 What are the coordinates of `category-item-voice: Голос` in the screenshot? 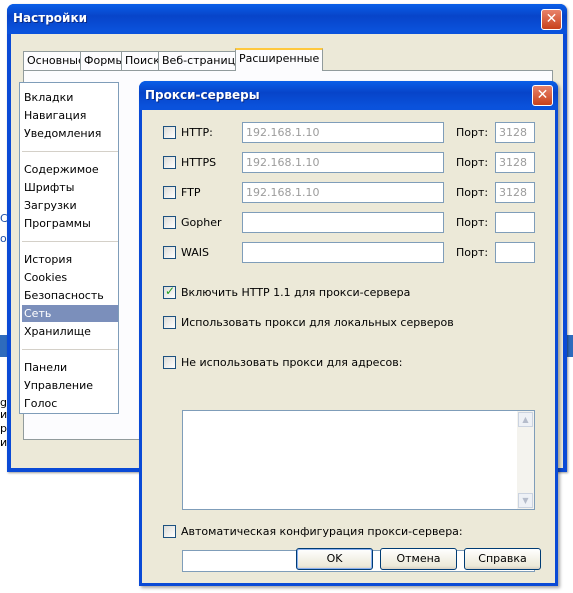 It's located at (70, 403).